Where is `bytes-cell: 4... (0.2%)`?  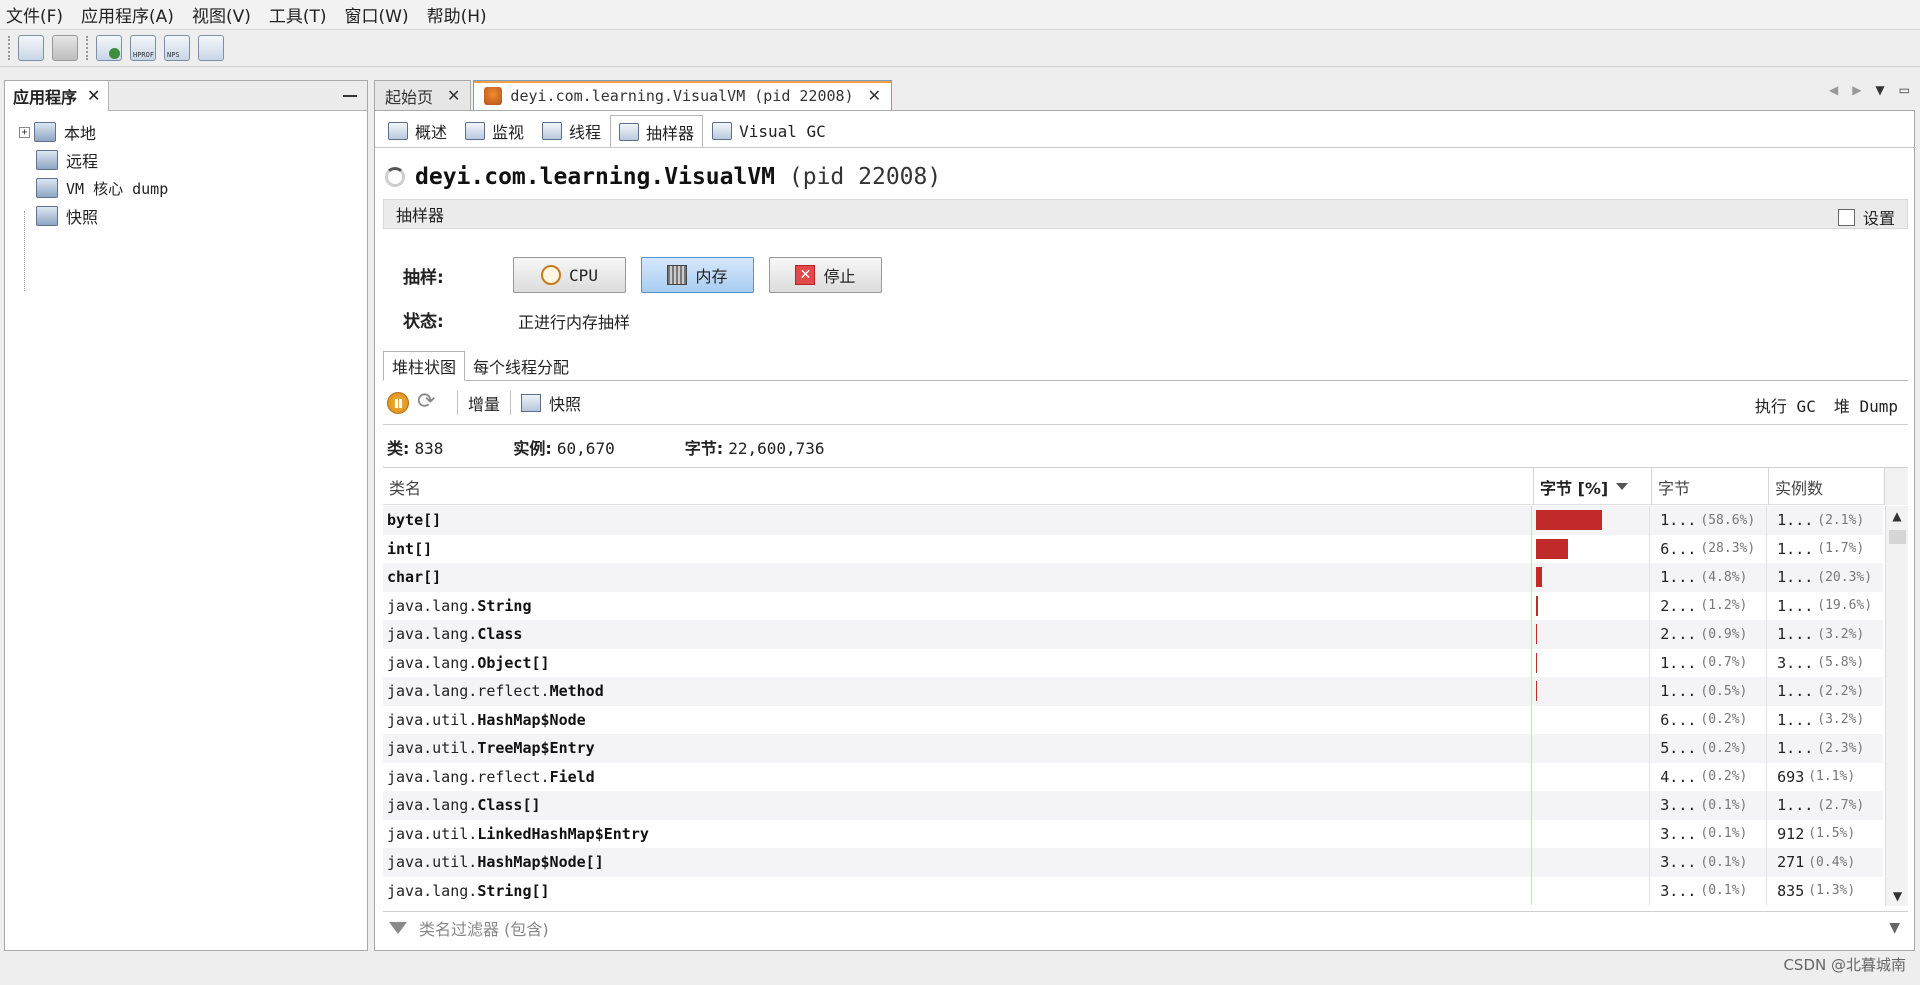 bytes-cell: 4... (0.2%) is located at coordinates (1709, 776).